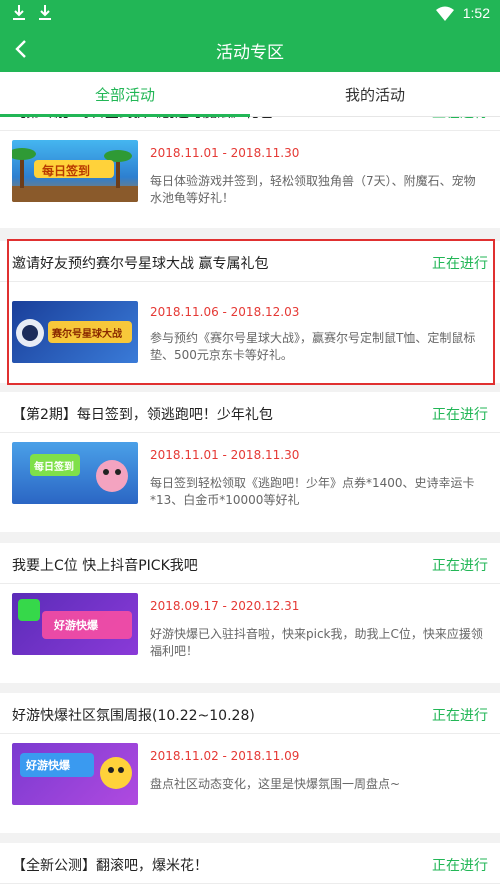 The height and width of the screenshot is (889, 500). I want to click on activity-title: 【全新公测】翻滚吧，爆米花！, so click(110, 866).